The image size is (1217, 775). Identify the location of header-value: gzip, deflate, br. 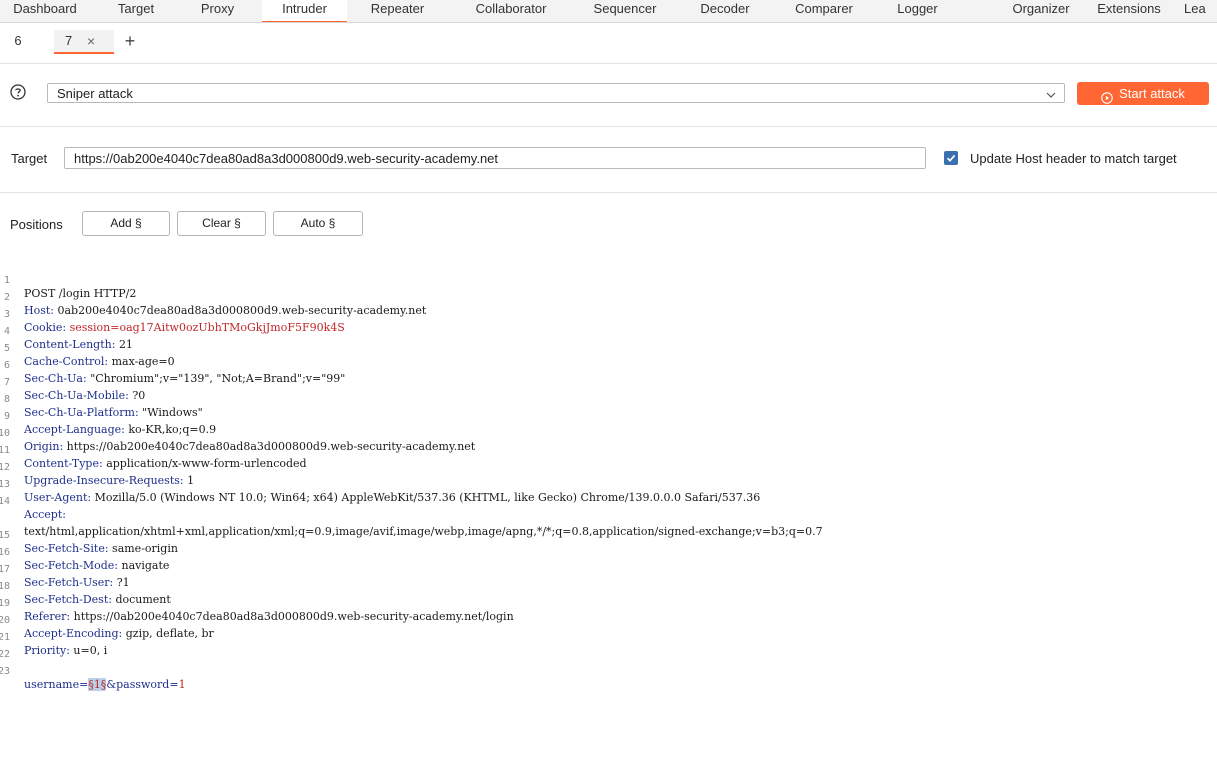
(169, 633).